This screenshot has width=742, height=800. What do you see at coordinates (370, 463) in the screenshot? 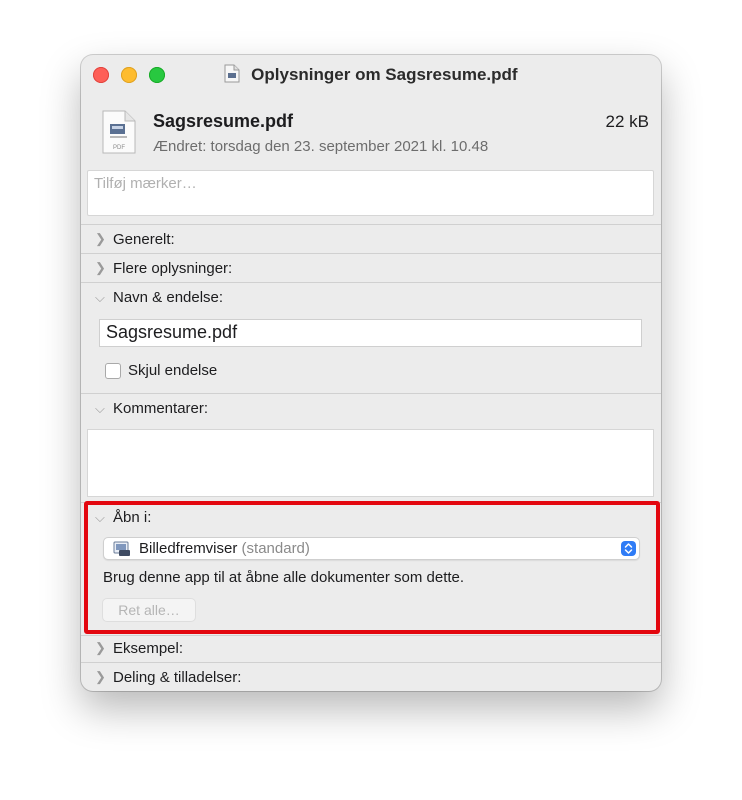
I see `comments-field` at bounding box center [370, 463].